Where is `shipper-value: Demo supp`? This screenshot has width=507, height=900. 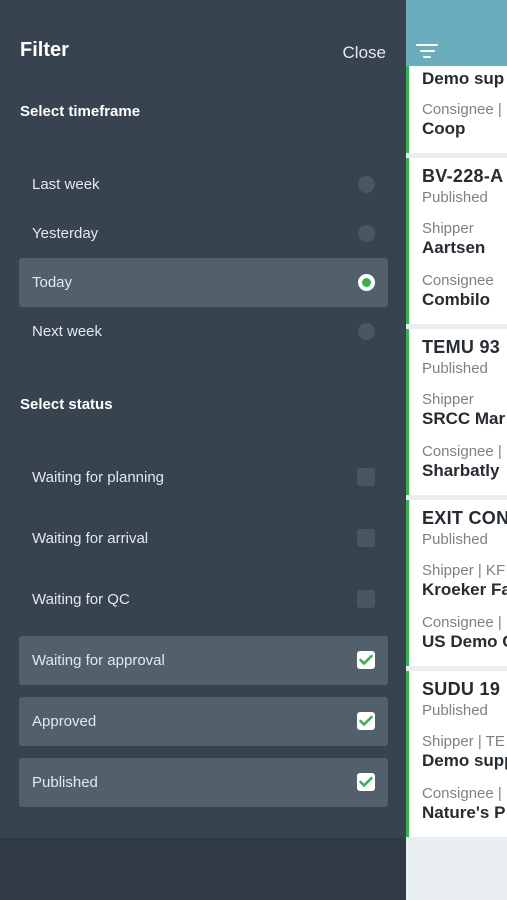 shipper-value: Demo supp is located at coordinates (464, 760).